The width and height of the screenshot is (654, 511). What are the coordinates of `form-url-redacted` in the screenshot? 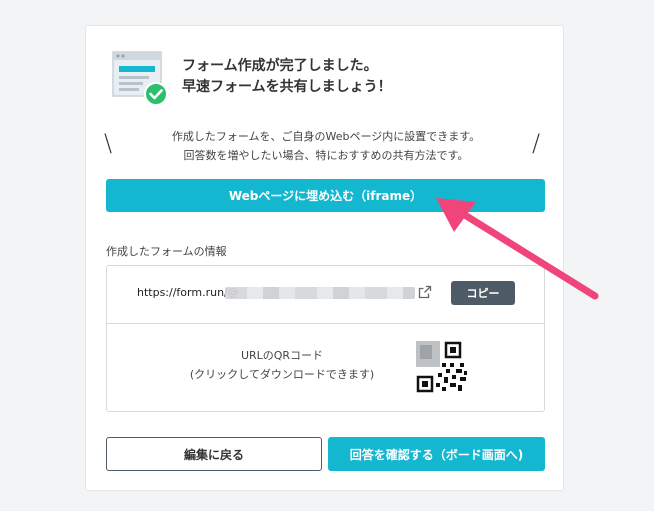 It's located at (320, 293).